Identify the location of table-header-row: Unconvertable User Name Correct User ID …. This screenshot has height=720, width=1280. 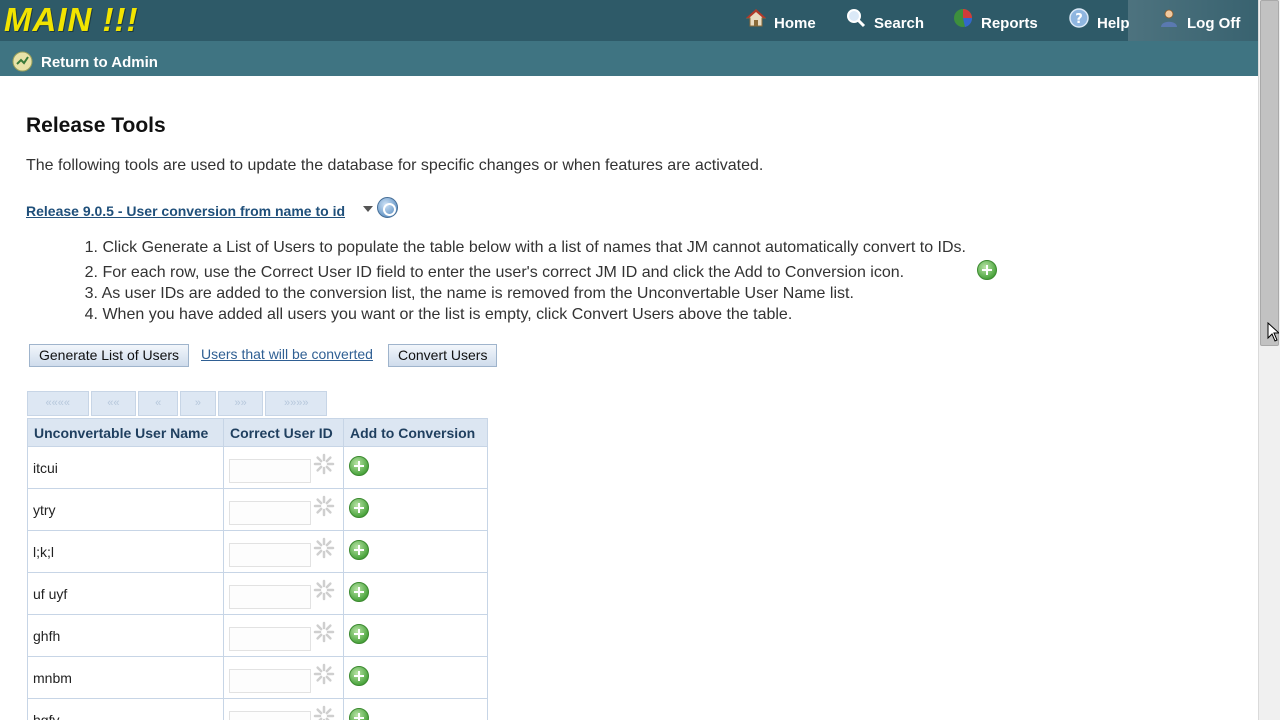
(257, 432).